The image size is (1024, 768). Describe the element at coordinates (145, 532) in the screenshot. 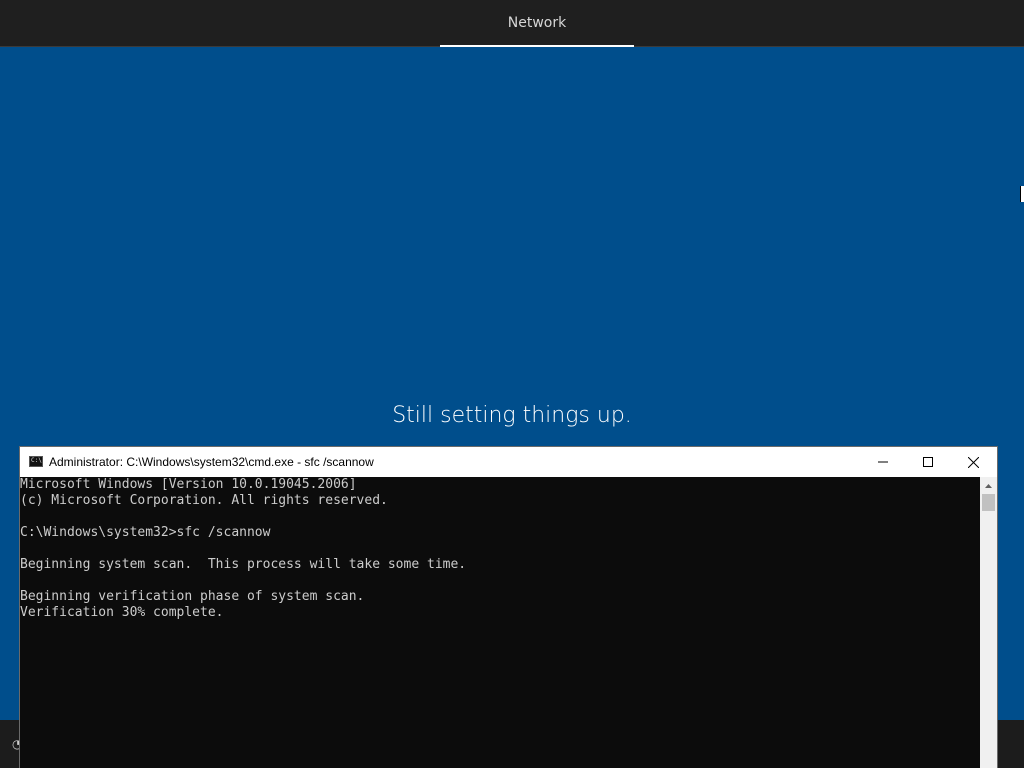

I see `console-line: C:\Windows\system32>sfc /scannow` at that location.